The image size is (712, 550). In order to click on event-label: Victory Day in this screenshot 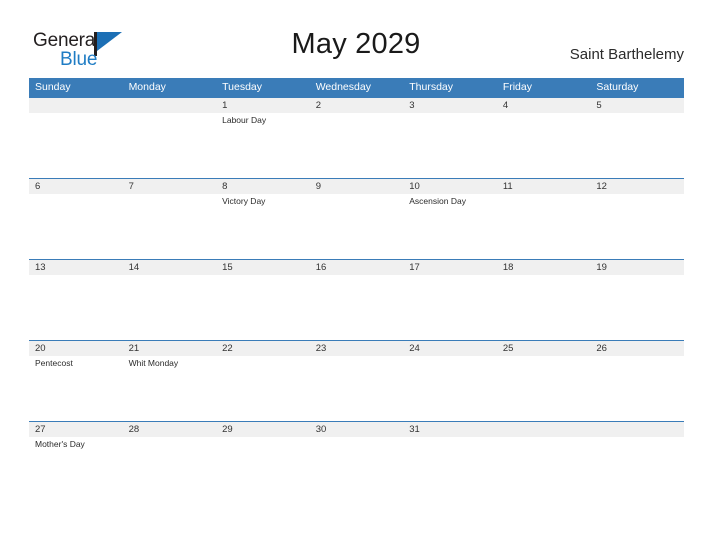, I will do `click(244, 201)`.